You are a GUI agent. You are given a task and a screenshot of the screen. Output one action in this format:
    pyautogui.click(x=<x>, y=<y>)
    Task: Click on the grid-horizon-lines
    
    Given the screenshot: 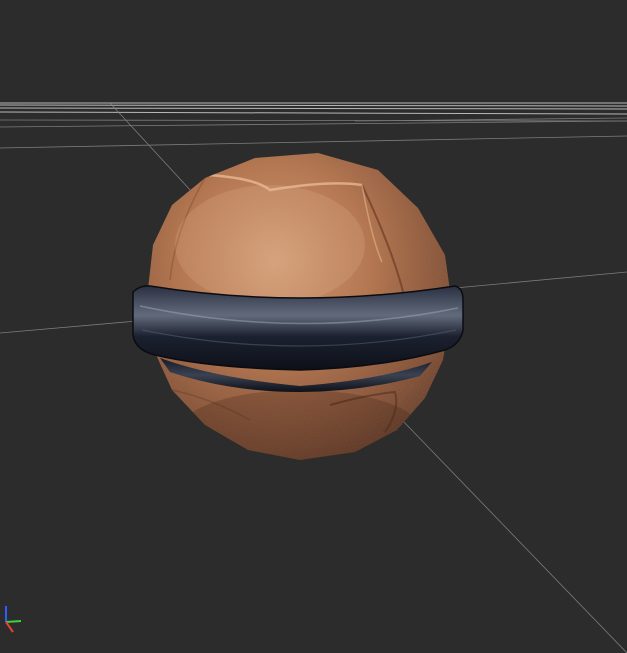 What is the action you would take?
    pyautogui.click(x=313, y=108)
    